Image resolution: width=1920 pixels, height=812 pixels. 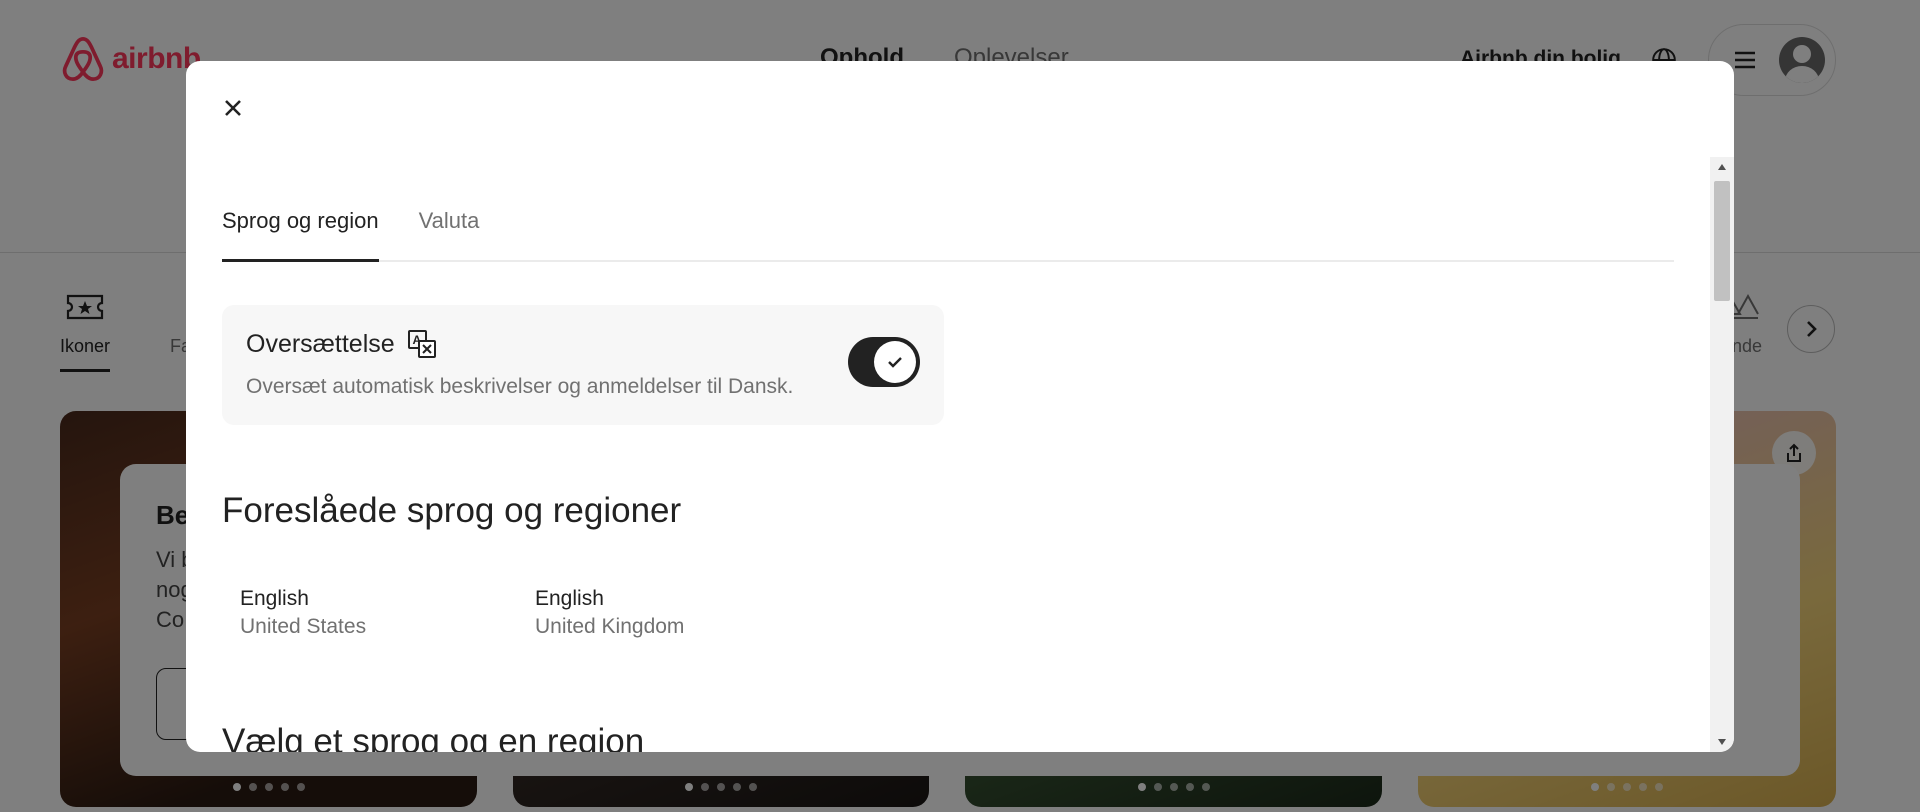 I want to click on language-option-en-us: English United States, so click(x=357, y=614).